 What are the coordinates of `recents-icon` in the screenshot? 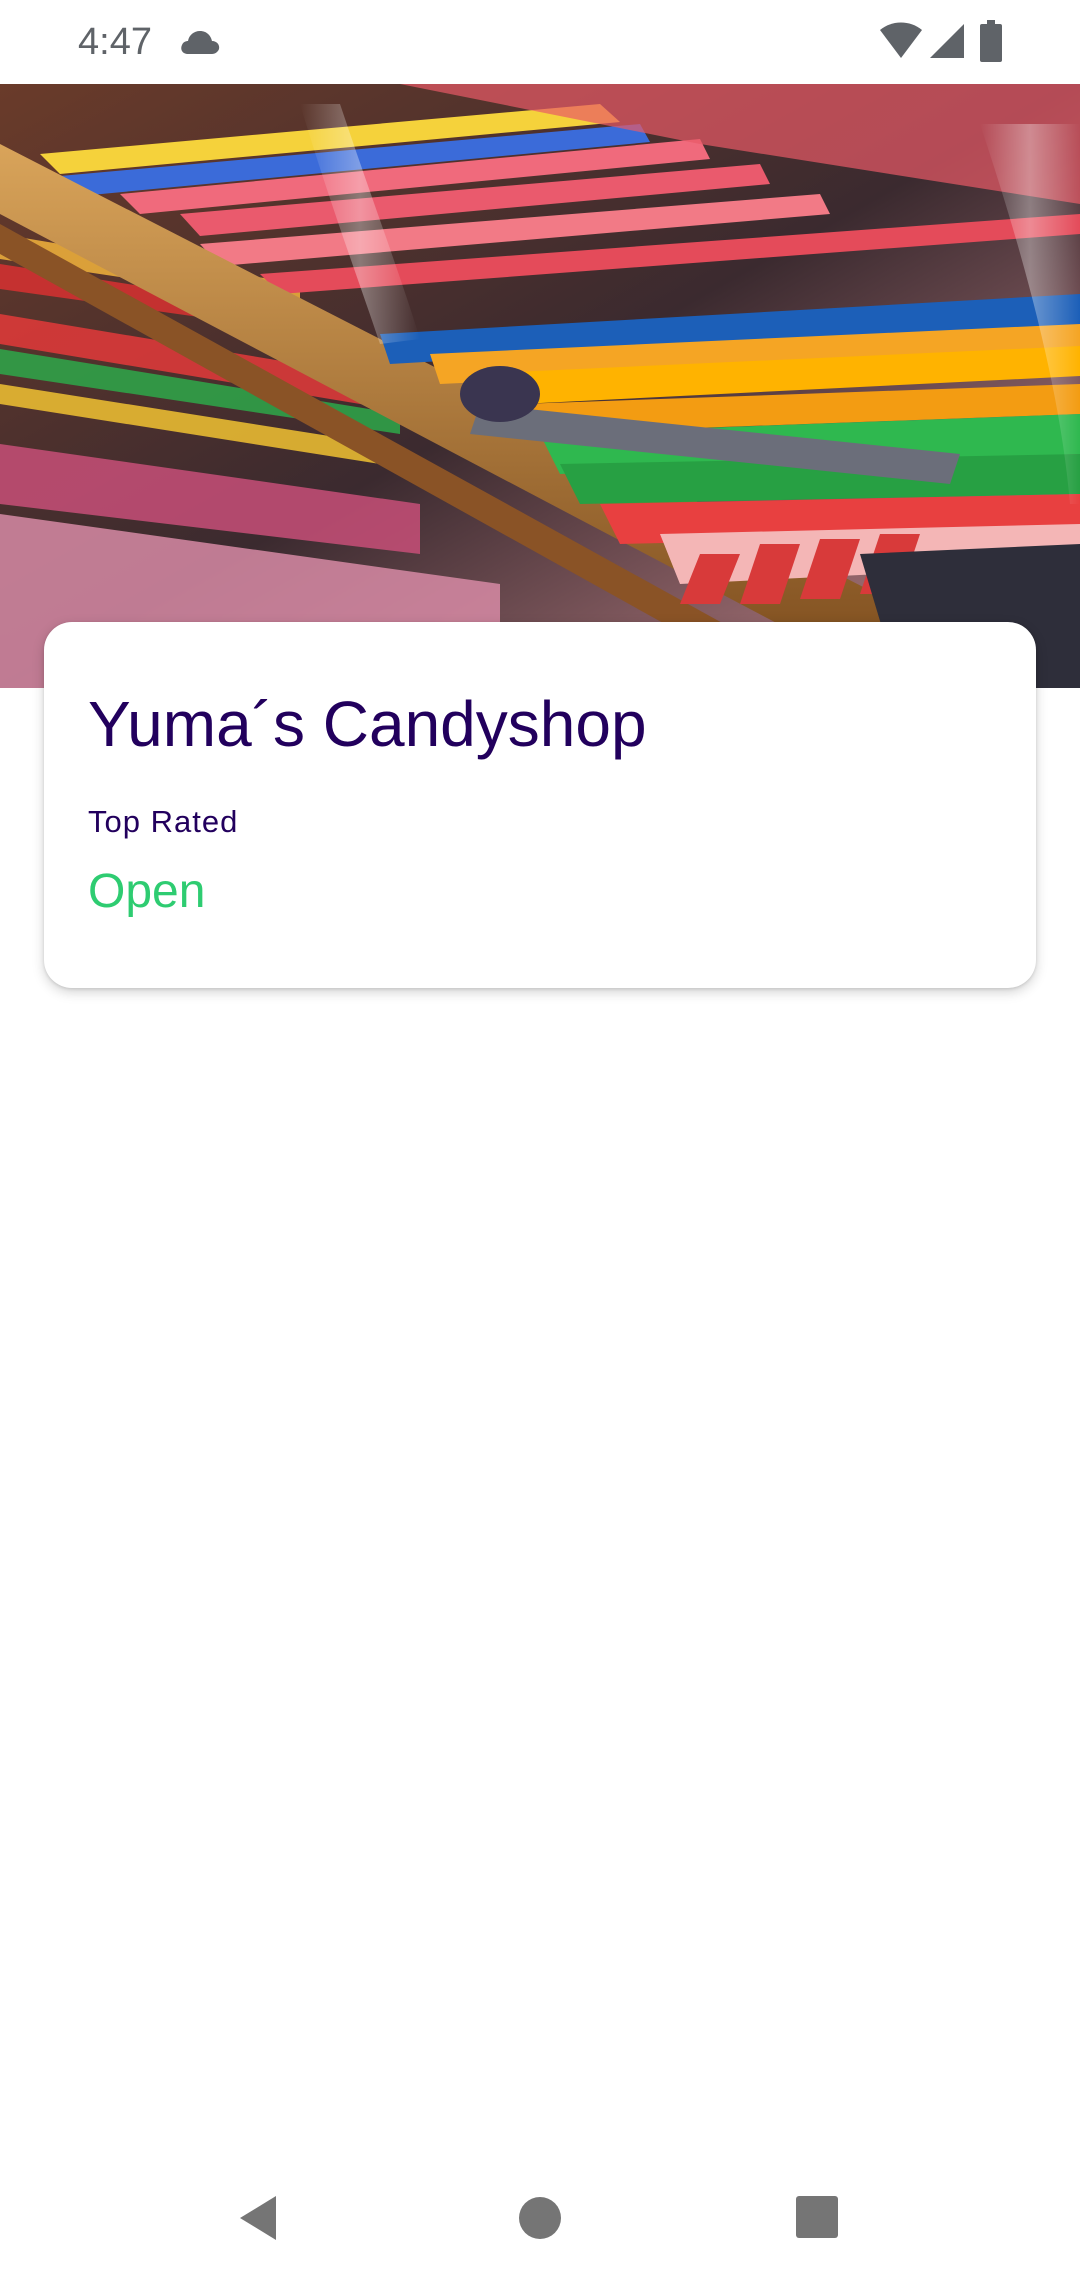 It's located at (817, 2217).